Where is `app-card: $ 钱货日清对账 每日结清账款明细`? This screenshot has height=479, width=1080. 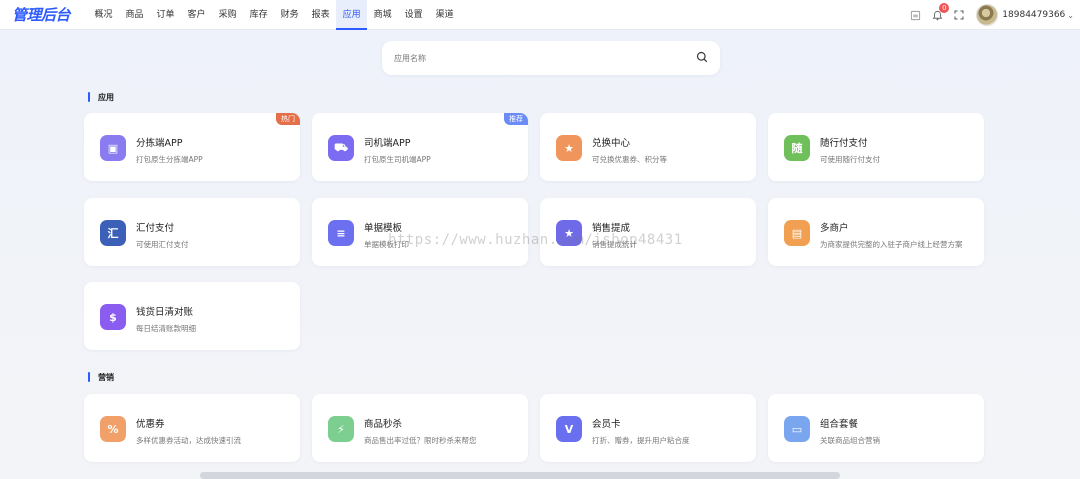 app-card: $ 钱货日清对账 每日结清账款明细 is located at coordinates (192, 316).